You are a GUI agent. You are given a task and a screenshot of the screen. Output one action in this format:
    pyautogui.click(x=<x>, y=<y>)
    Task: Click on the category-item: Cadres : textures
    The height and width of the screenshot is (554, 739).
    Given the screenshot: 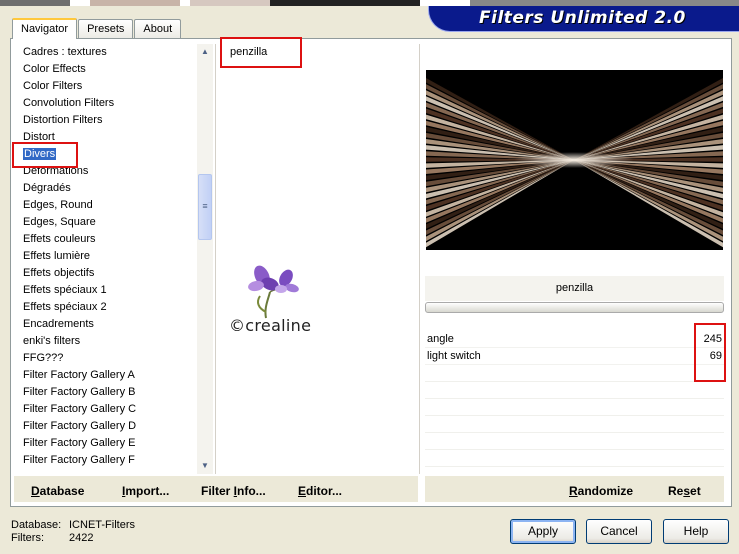 What is the action you would take?
    pyautogui.click(x=104, y=52)
    